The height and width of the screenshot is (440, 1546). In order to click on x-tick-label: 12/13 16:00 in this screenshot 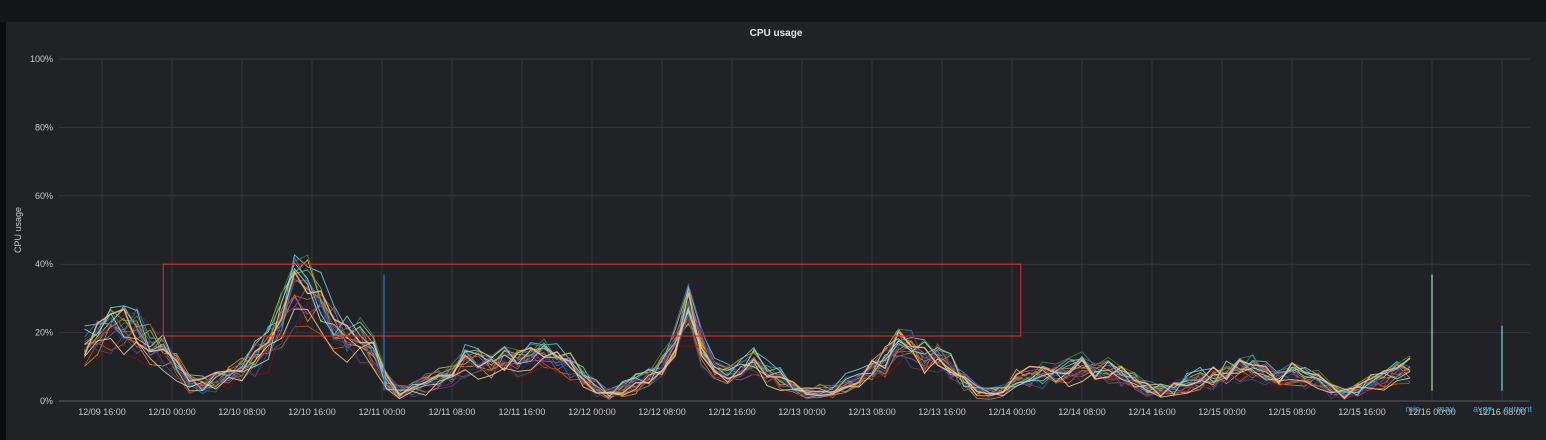, I will do `click(942, 412)`.